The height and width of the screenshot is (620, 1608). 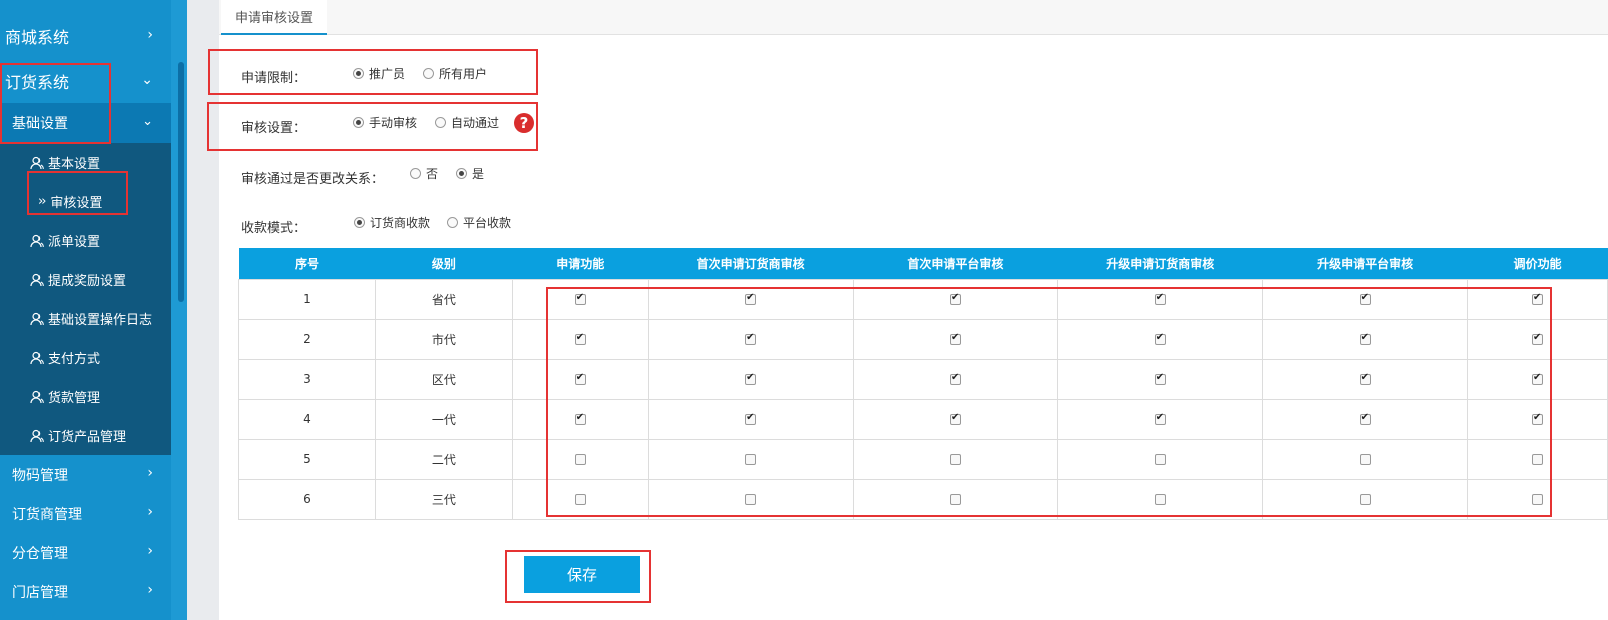 What do you see at coordinates (1365, 263) in the screenshot?
I see `column-header: 升级申请平台审核` at bounding box center [1365, 263].